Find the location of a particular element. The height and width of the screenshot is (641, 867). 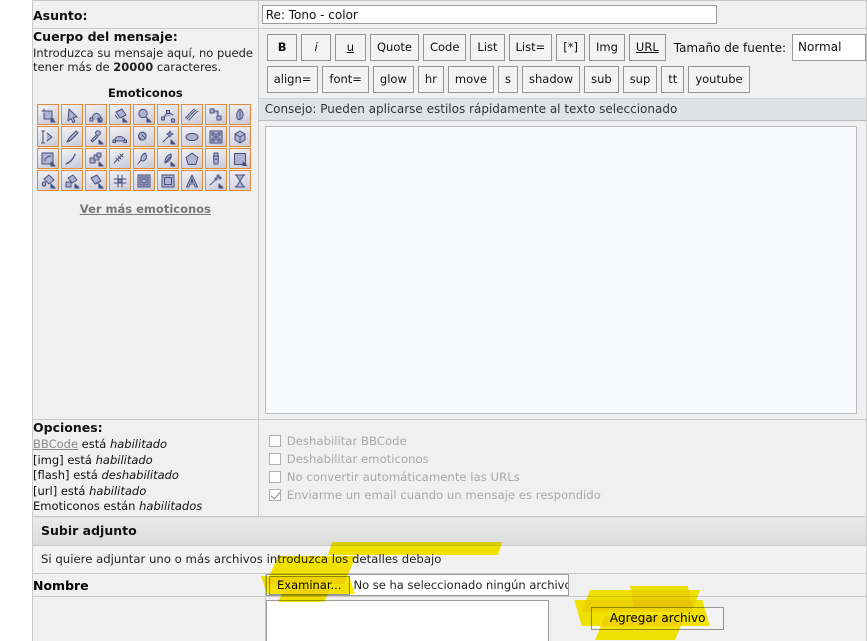

bbcode-button-i: i is located at coordinates (316, 47).